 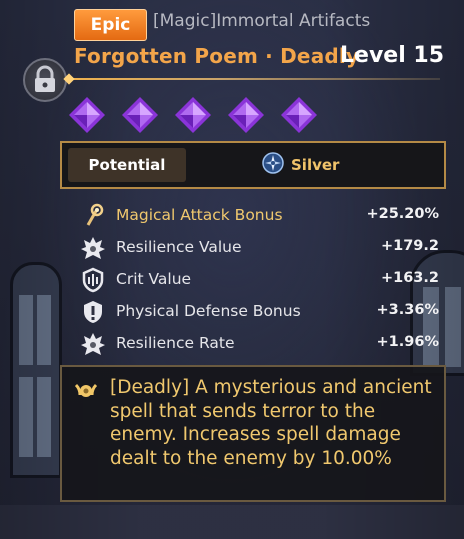 I want to click on title-divider, so click(x=251, y=79).